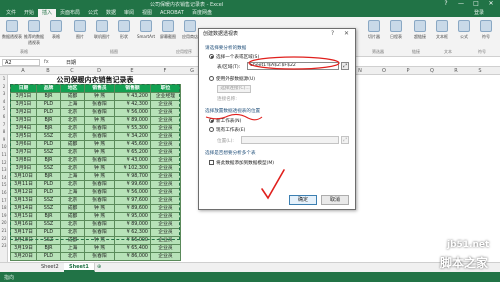 Image resolution: width=500 pixels, height=282 pixels. Describe the element at coordinates (420, 34) in the screenshot. I see `hyperlink-button: 超链接` at that location.